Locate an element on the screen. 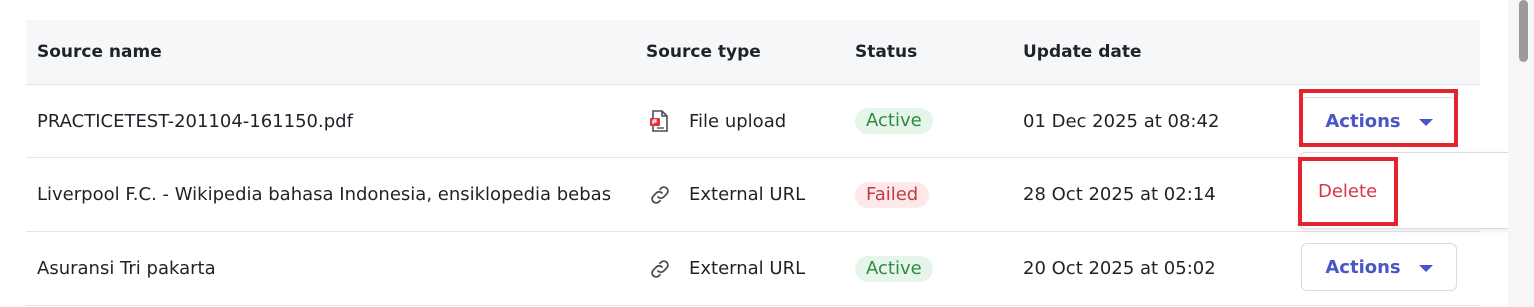  header-source-name: Source name is located at coordinates (99, 52).